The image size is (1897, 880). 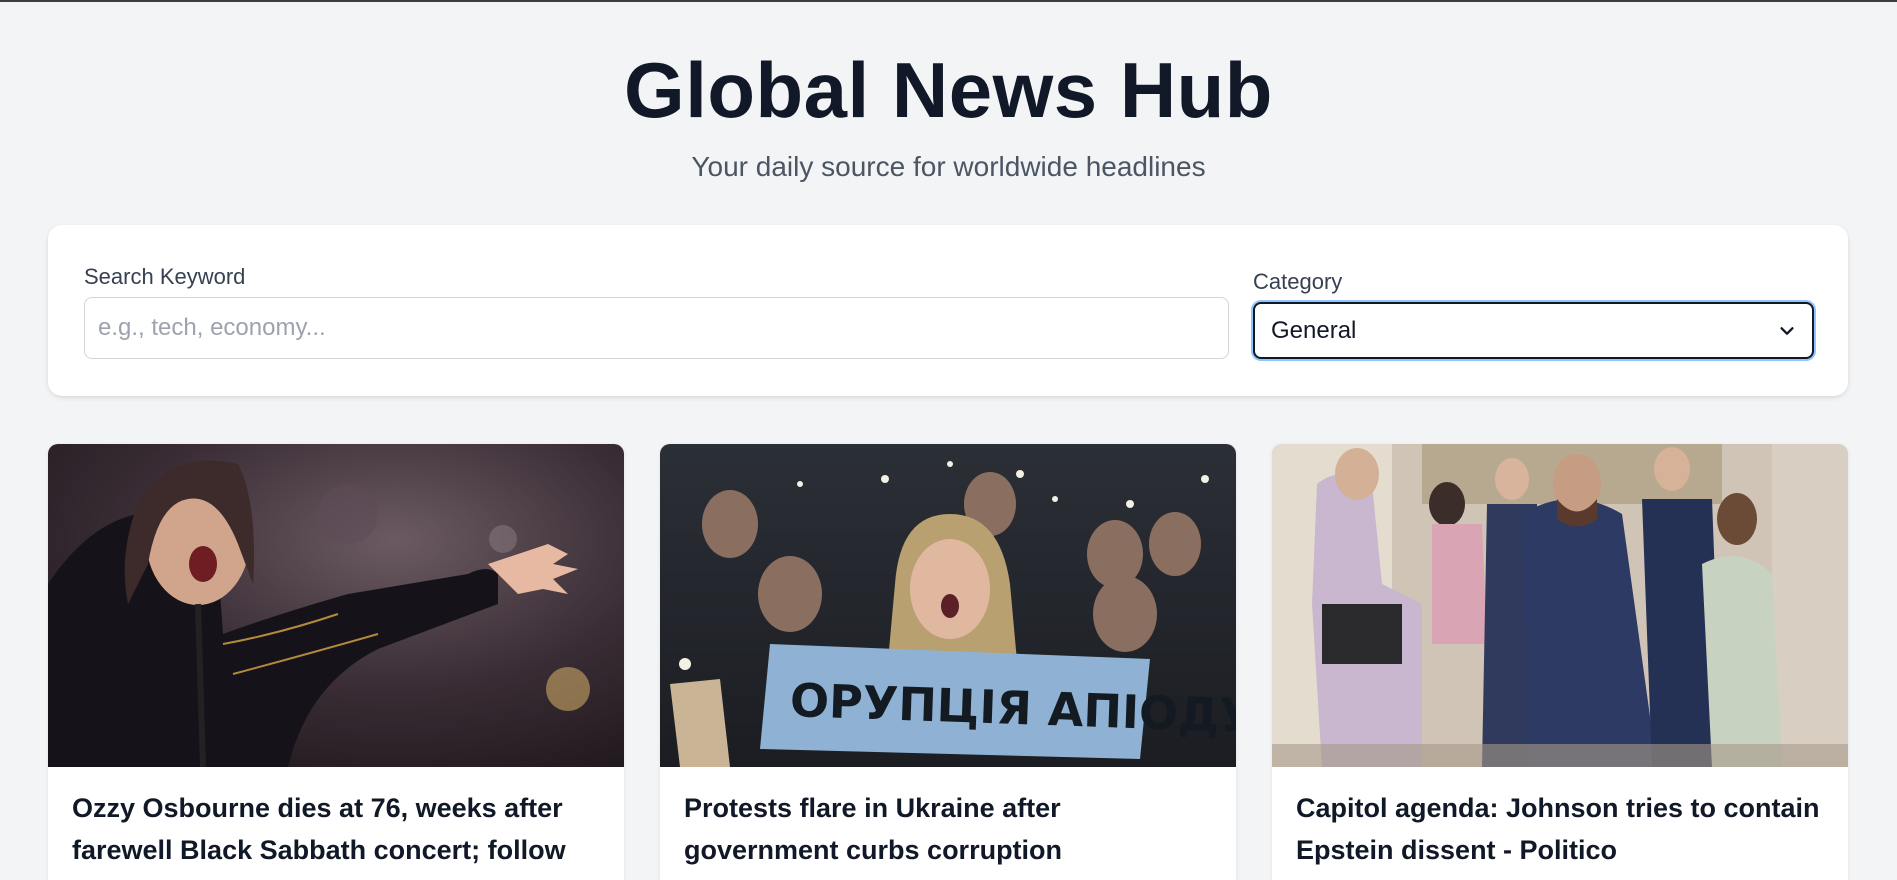 I want to click on protest-crowd-photo: ОРУПЦІЯ АПІОДУЄ, so click(x=948, y=605).